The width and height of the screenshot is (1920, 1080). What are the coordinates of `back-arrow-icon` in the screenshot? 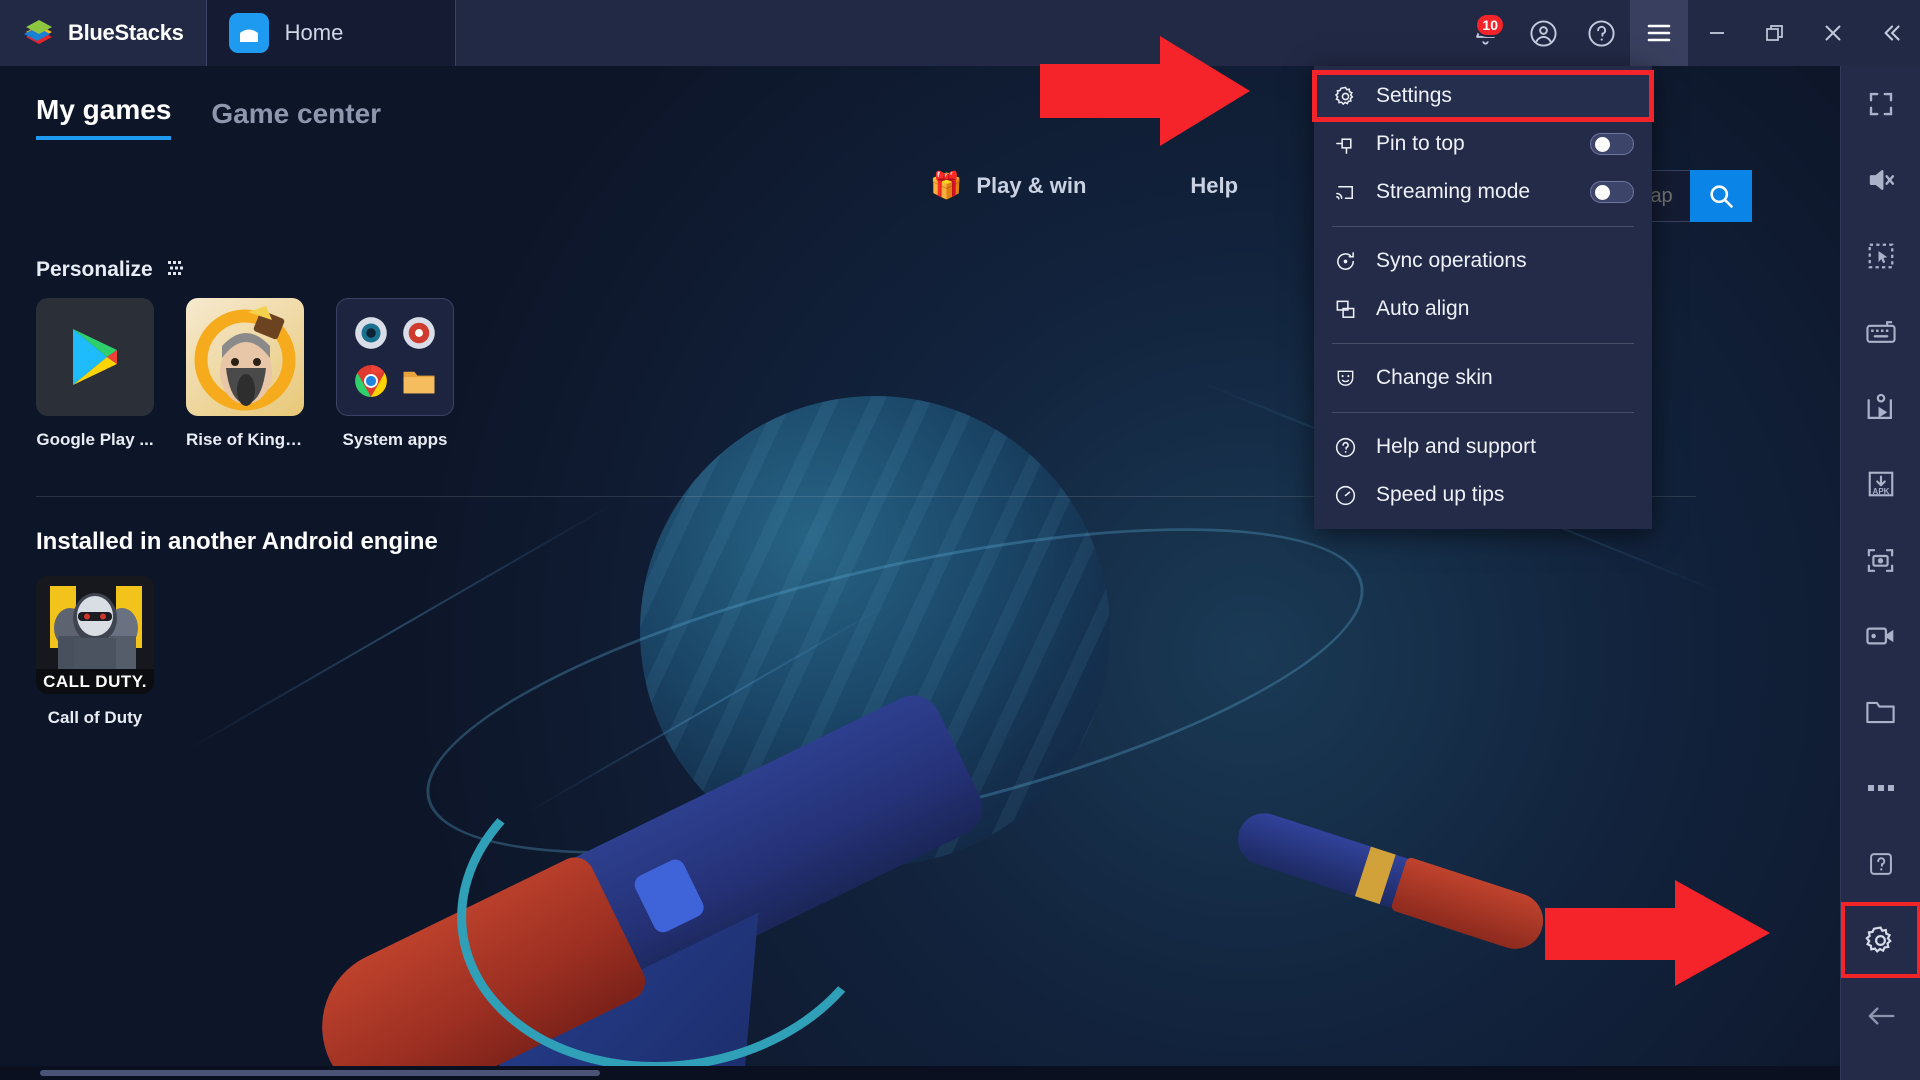 It's located at (1880, 1016).